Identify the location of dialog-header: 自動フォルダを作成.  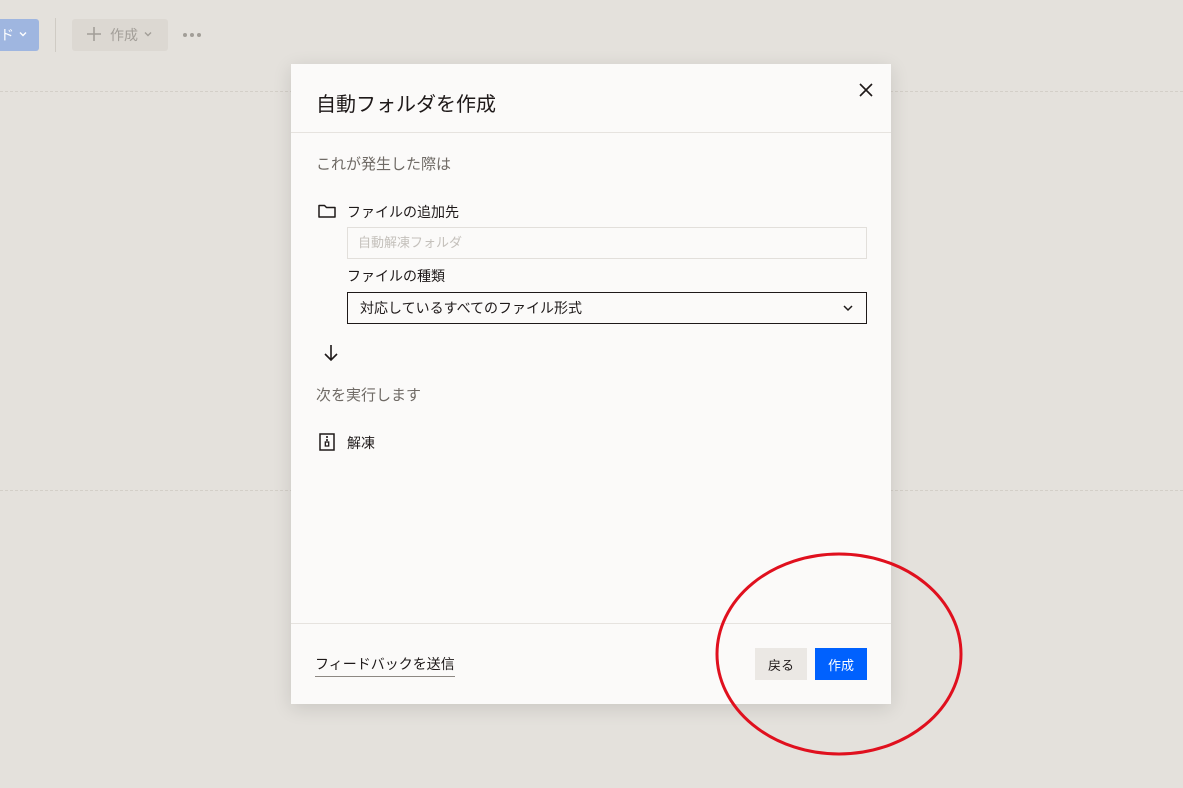
(591, 98).